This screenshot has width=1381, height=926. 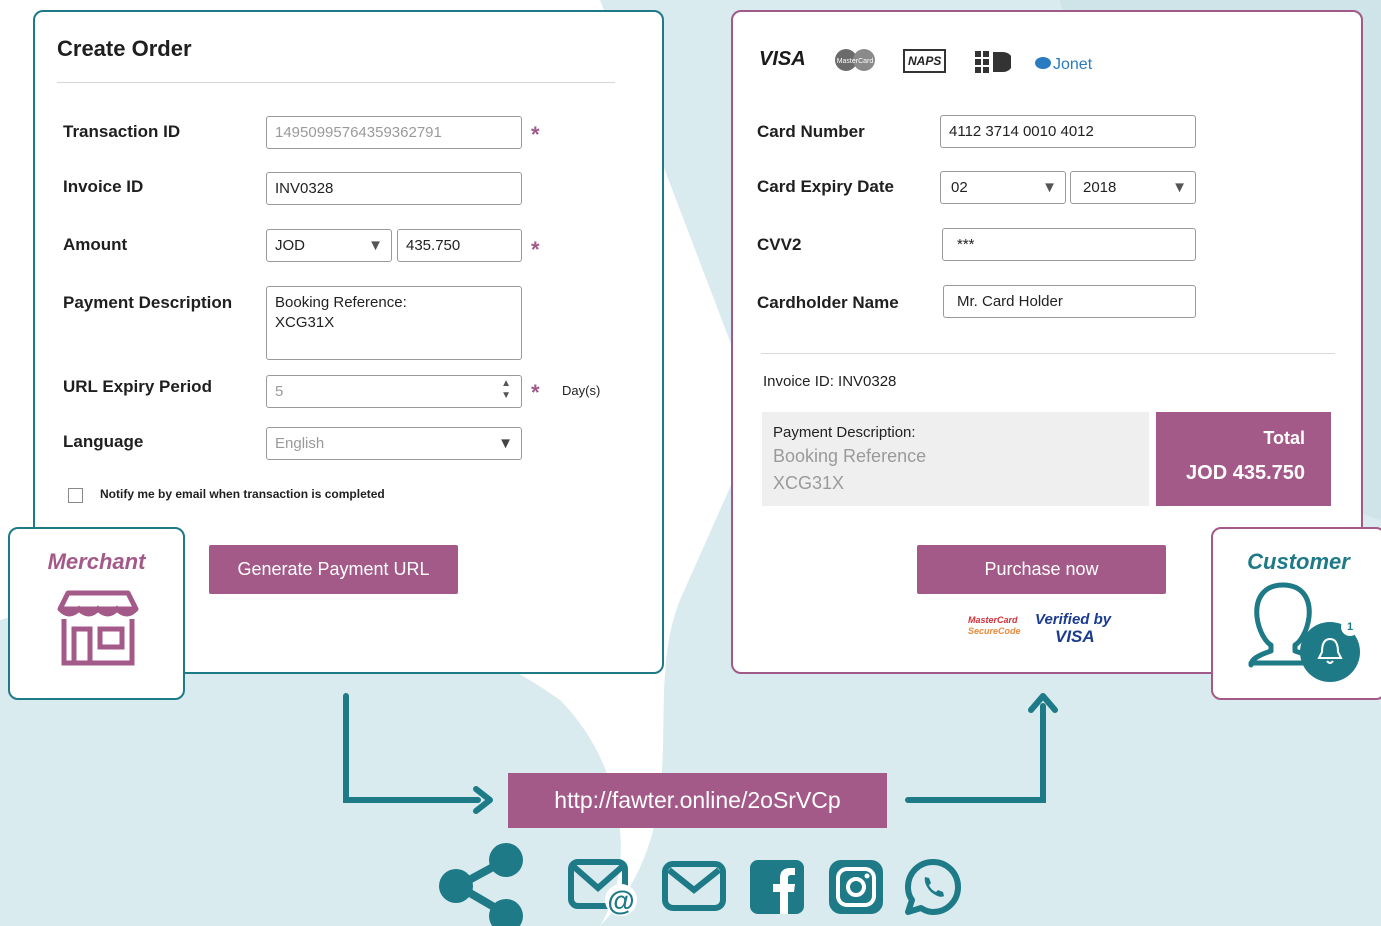 I want to click on instagram-icon, so click(x=856, y=887).